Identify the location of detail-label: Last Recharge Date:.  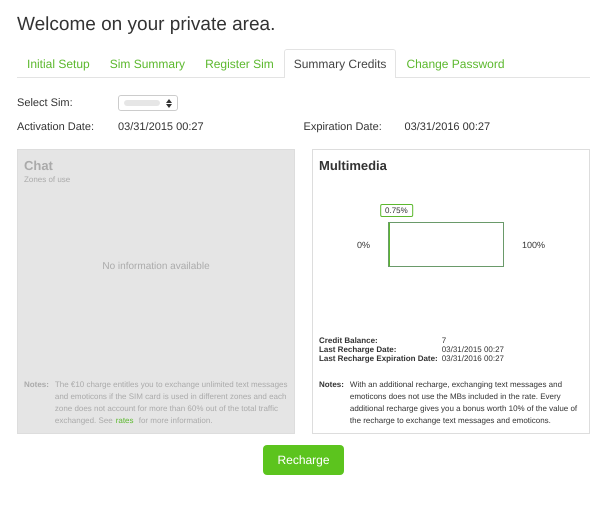
(358, 349).